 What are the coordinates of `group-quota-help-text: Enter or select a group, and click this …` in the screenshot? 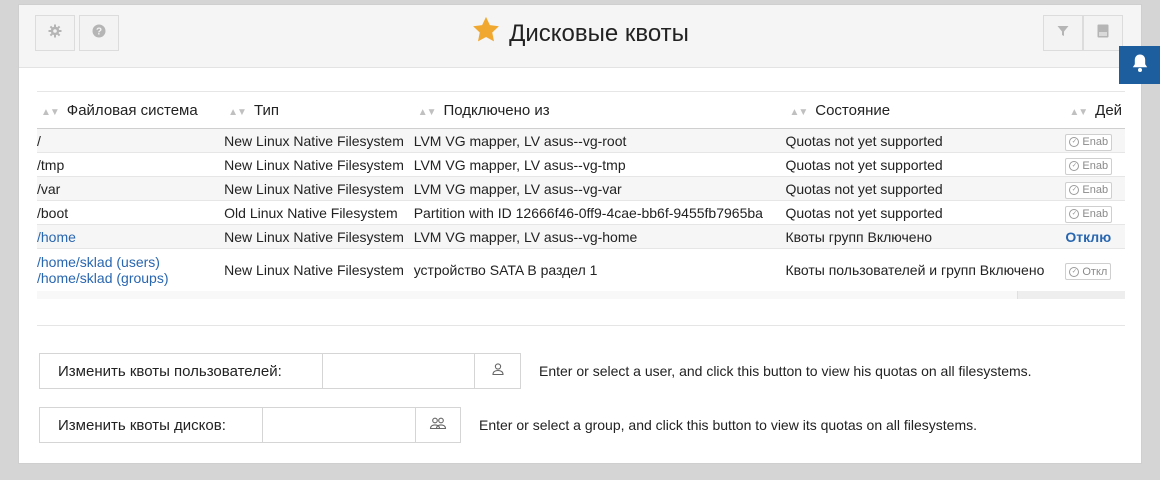 It's located at (728, 425).